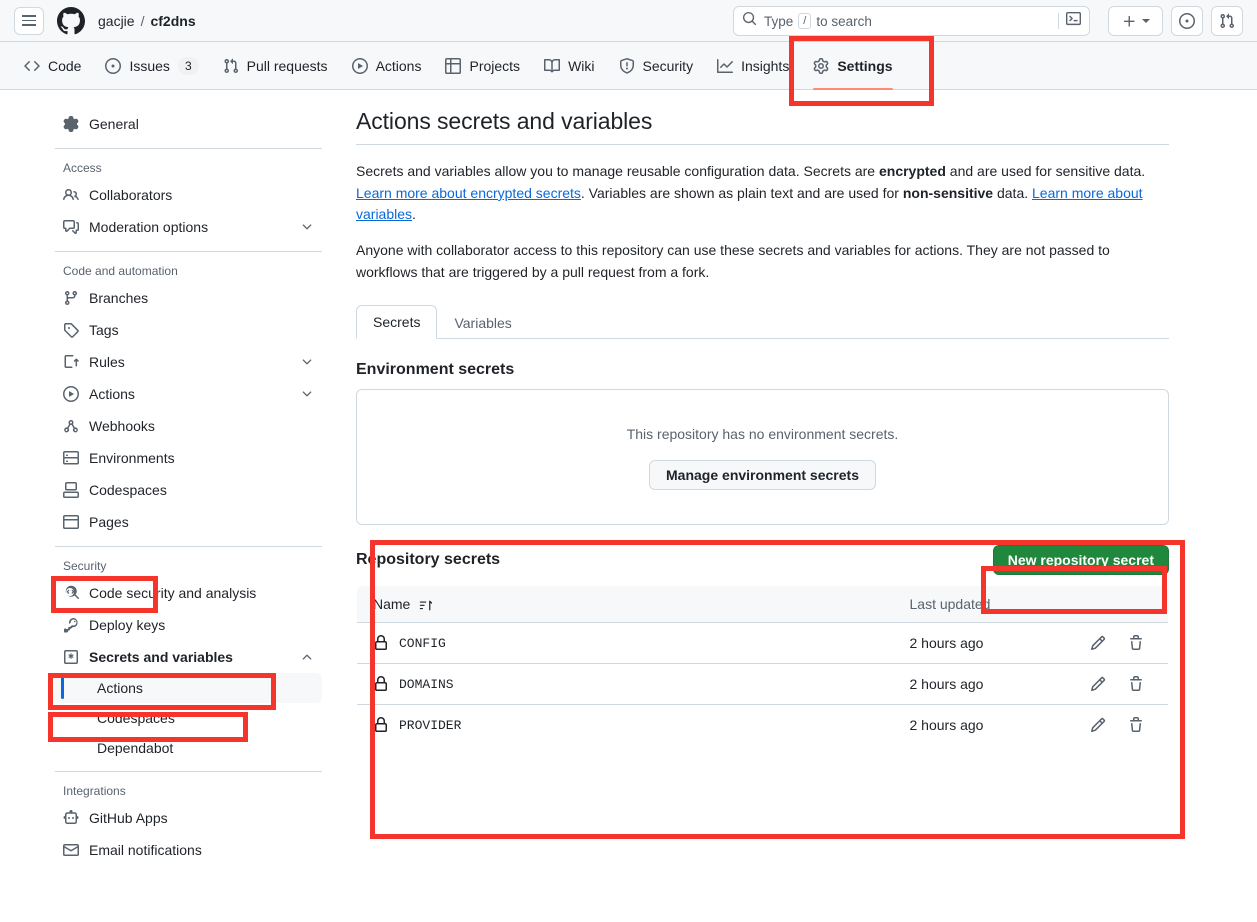 The width and height of the screenshot is (1257, 922). Describe the element at coordinates (911, 21) in the screenshot. I see `search-input: Type / to search` at that location.